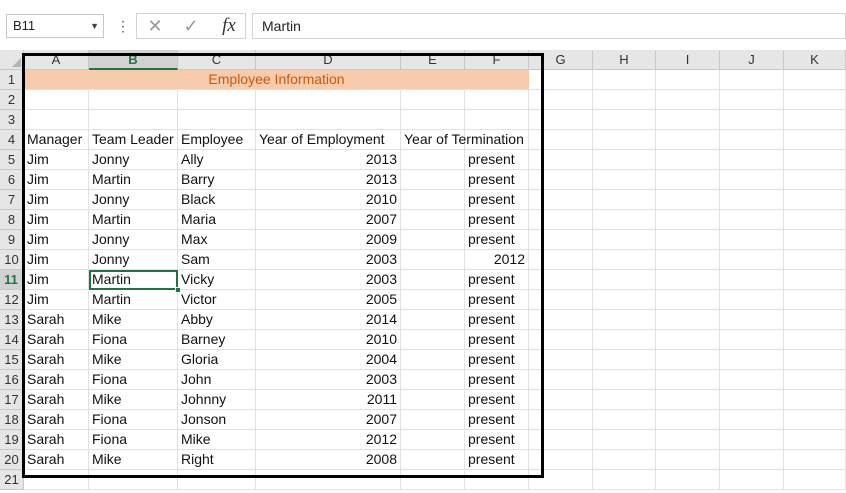  I want to click on table-cell: Fiona, so click(133, 440).